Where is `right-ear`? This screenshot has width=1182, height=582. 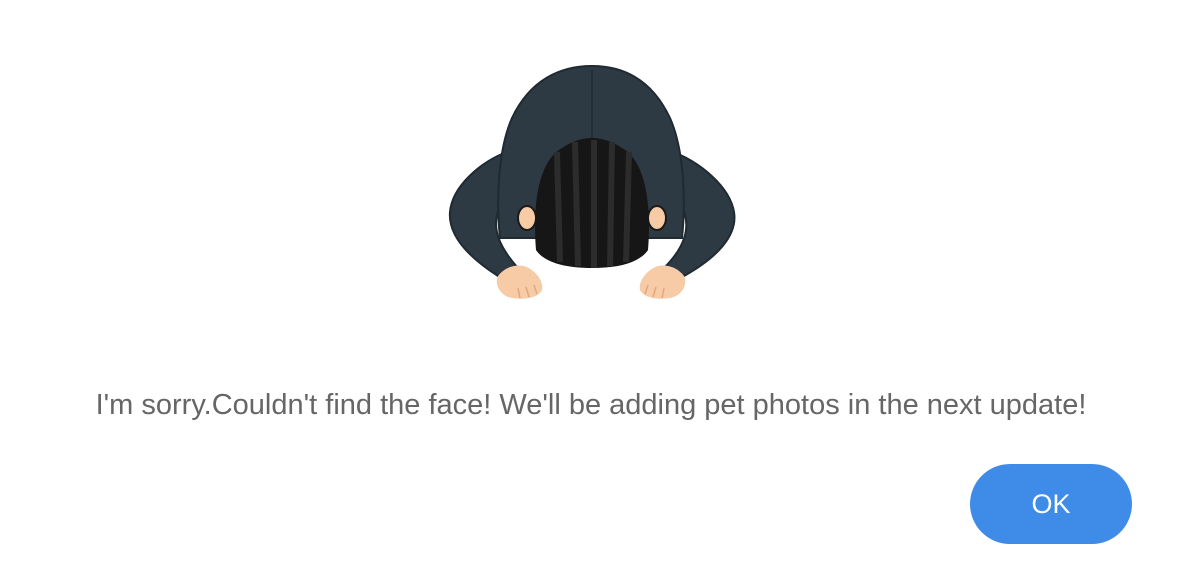
right-ear is located at coordinates (657, 218).